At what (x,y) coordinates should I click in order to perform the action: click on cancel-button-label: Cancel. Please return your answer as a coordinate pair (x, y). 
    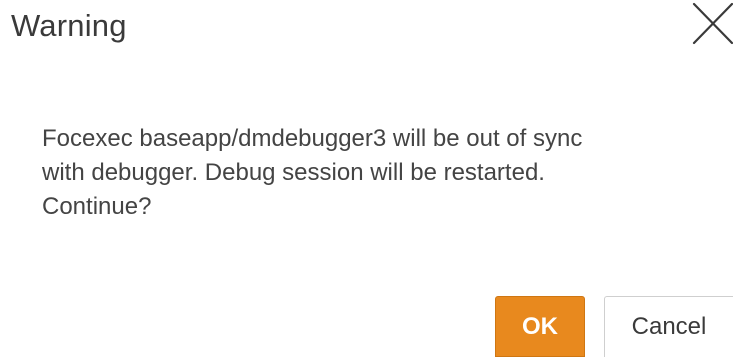
    Looking at the image, I should click on (669, 326).